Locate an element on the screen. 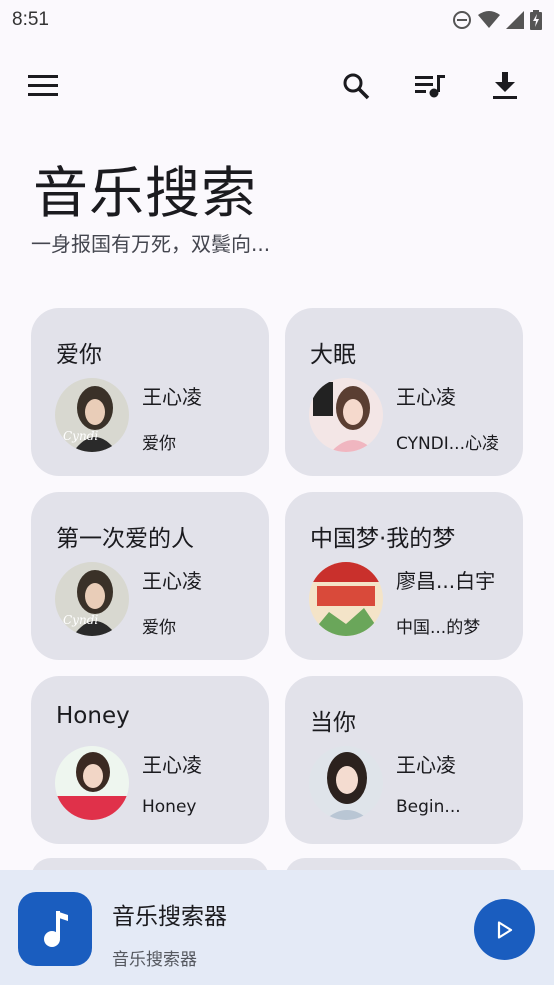  song-title: 第一次爱的人 is located at coordinates (125, 539).